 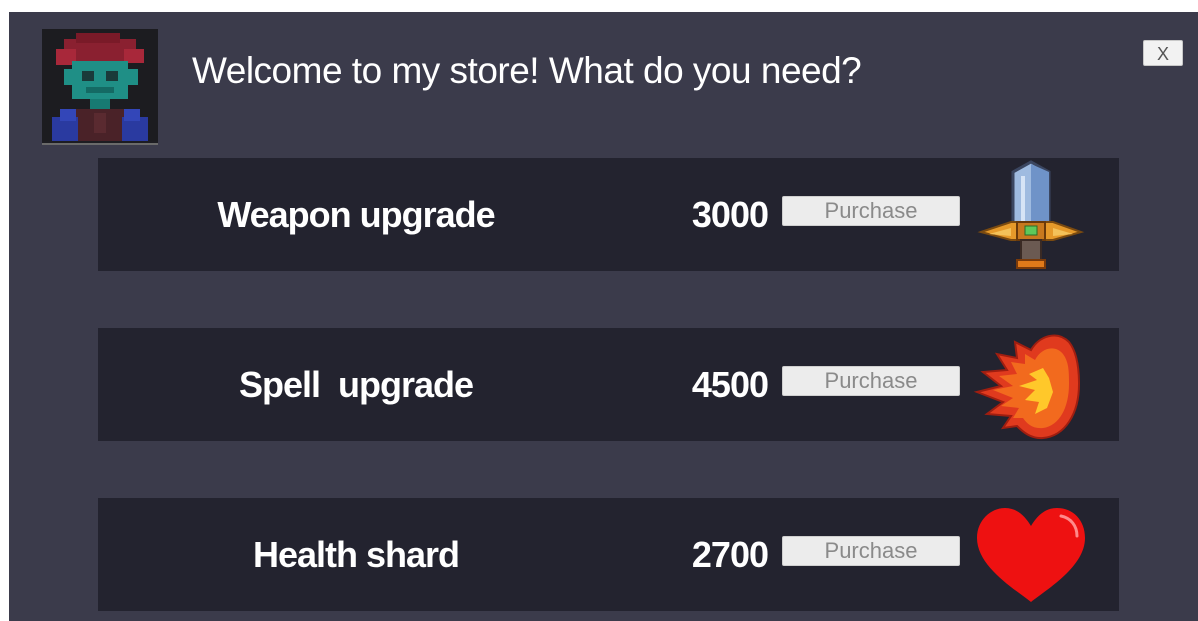 I want to click on item-price: 2700, so click(x=730, y=554).